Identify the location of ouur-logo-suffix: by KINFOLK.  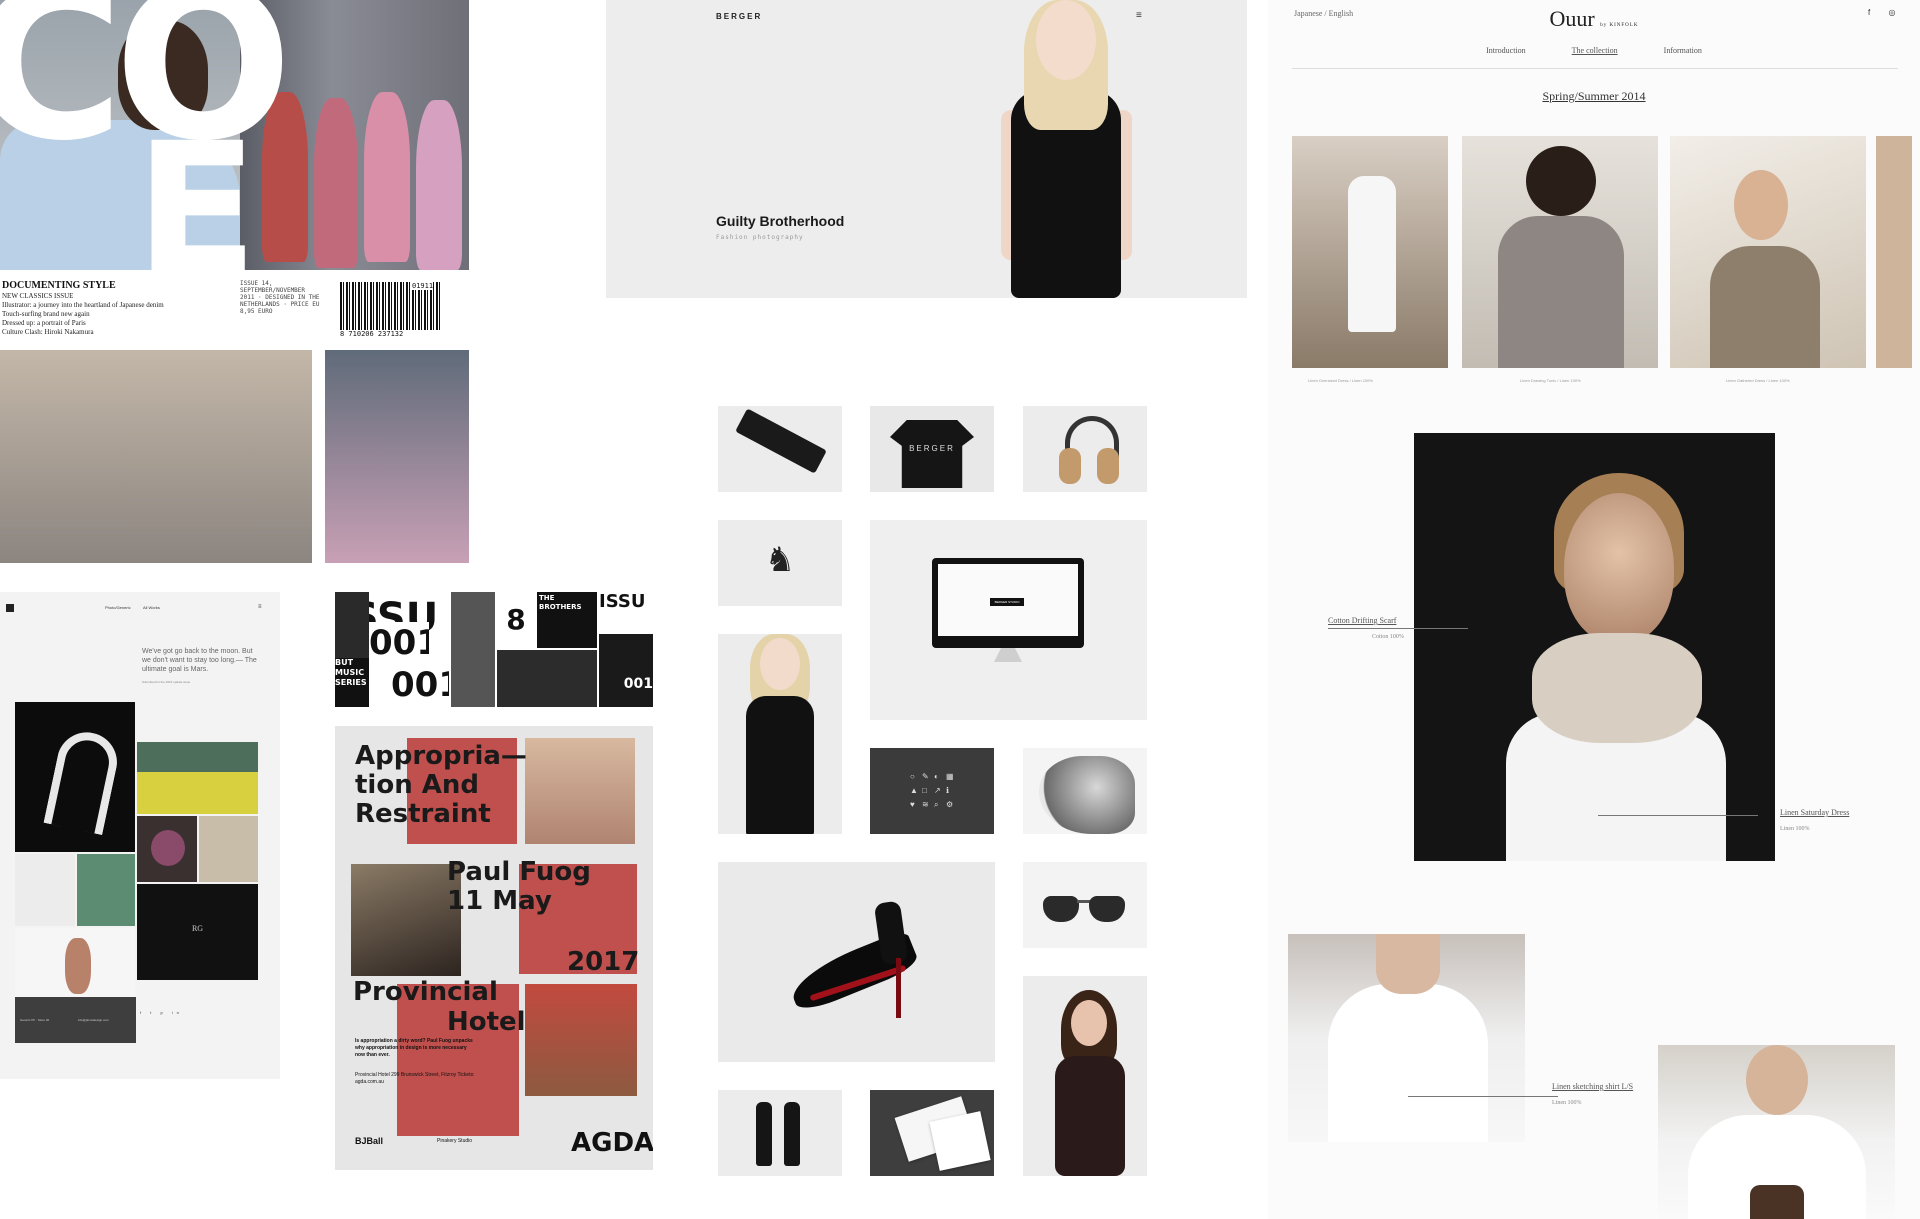
(1619, 25).